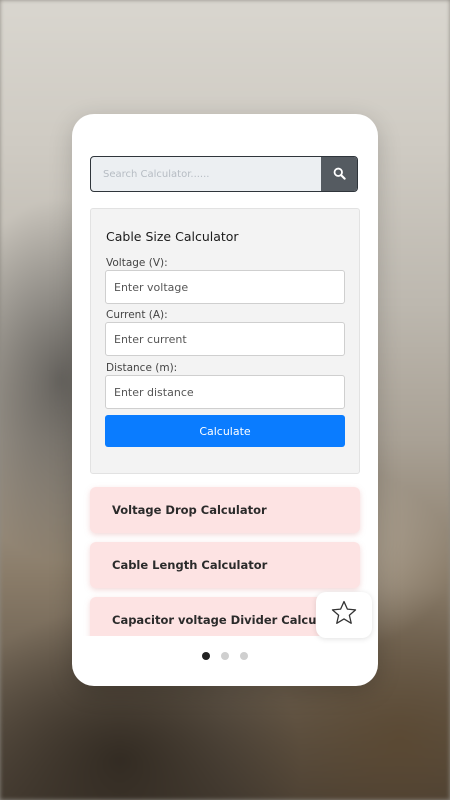  I want to click on favorite-button, so click(344, 615).